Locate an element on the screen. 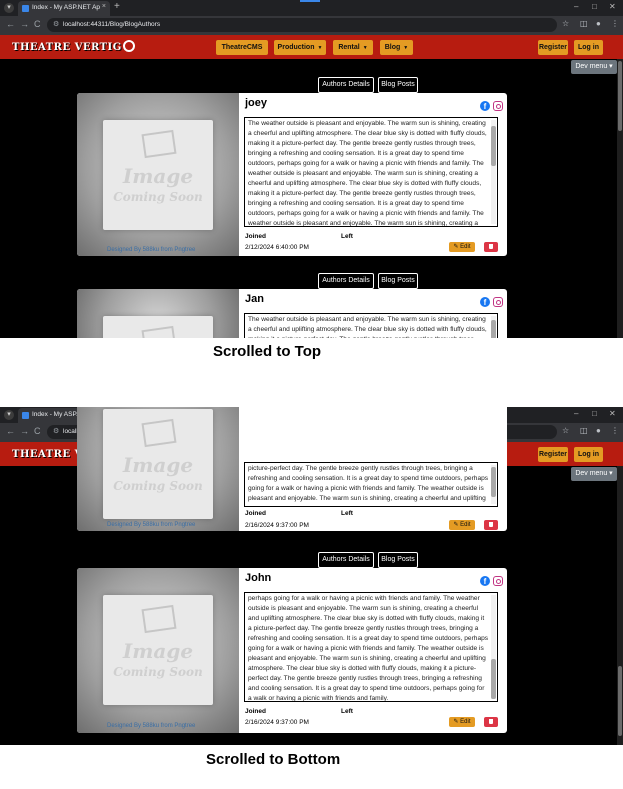 This screenshot has height=789, width=623. nav-production-dropdown: Production▼ is located at coordinates (300, 47).